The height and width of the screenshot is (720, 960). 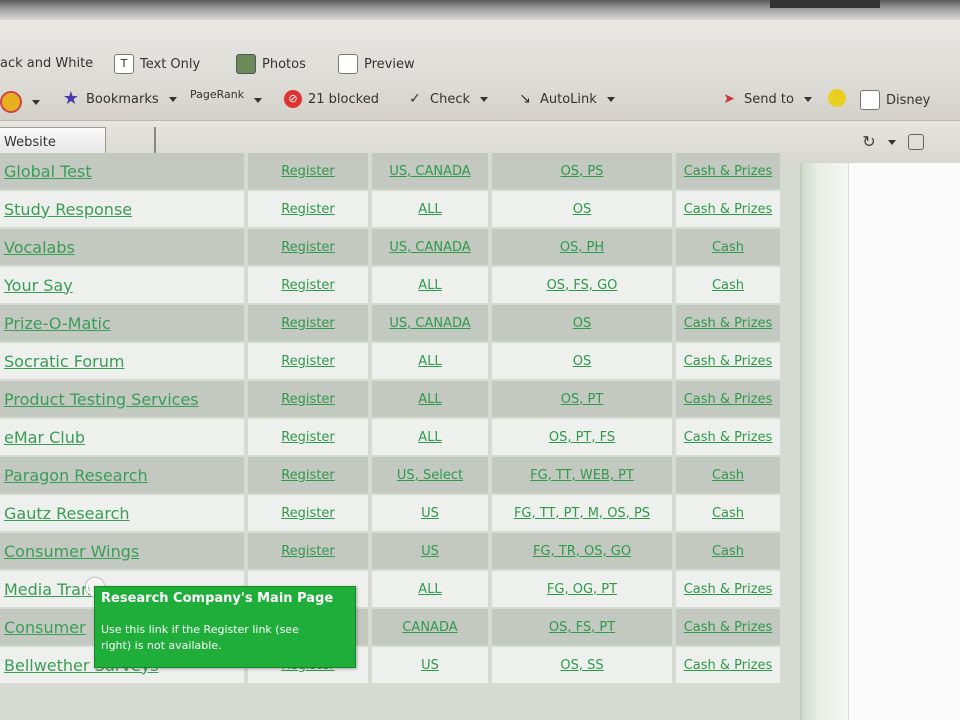 What do you see at coordinates (71, 551) in the screenshot?
I see `company-name-link: Consumer Wings` at bounding box center [71, 551].